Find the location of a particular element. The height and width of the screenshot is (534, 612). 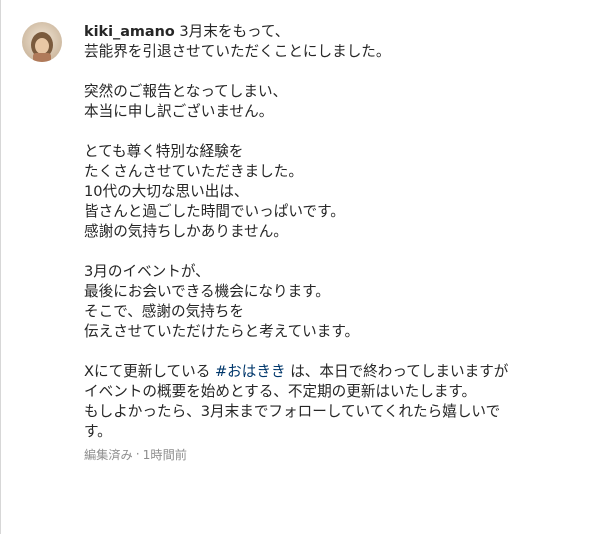

edited-label: 編集済み is located at coordinates (108, 455).